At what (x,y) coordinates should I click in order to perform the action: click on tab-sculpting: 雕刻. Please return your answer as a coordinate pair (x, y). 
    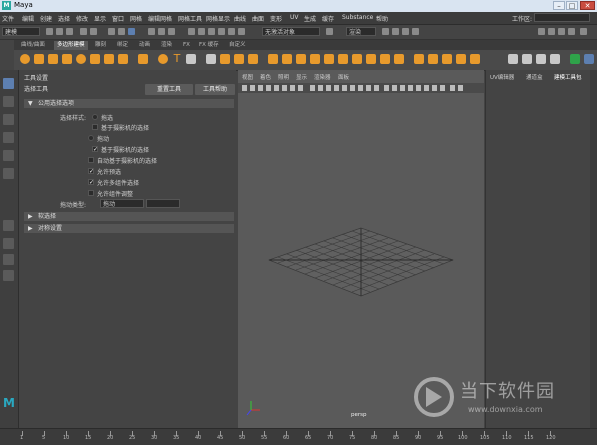
    Looking at the image, I should click on (100, 45).